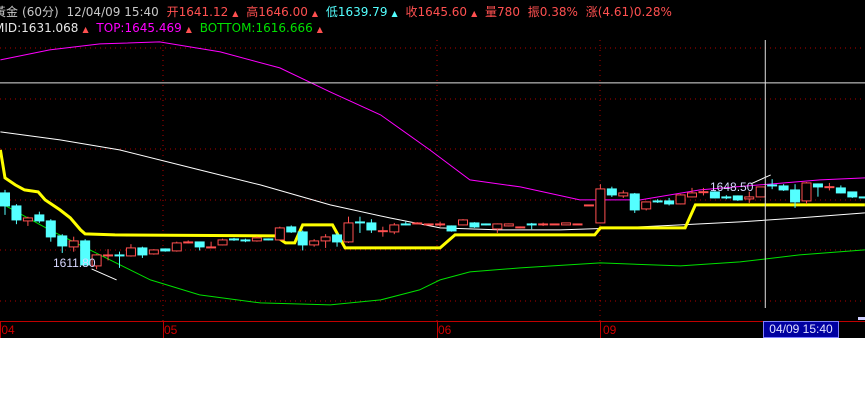  What do you see at coordinates (801, 329) in the screenshot?
I see `crosshair-date-label: 04/09 15:40` at bounding box center [801, 329].